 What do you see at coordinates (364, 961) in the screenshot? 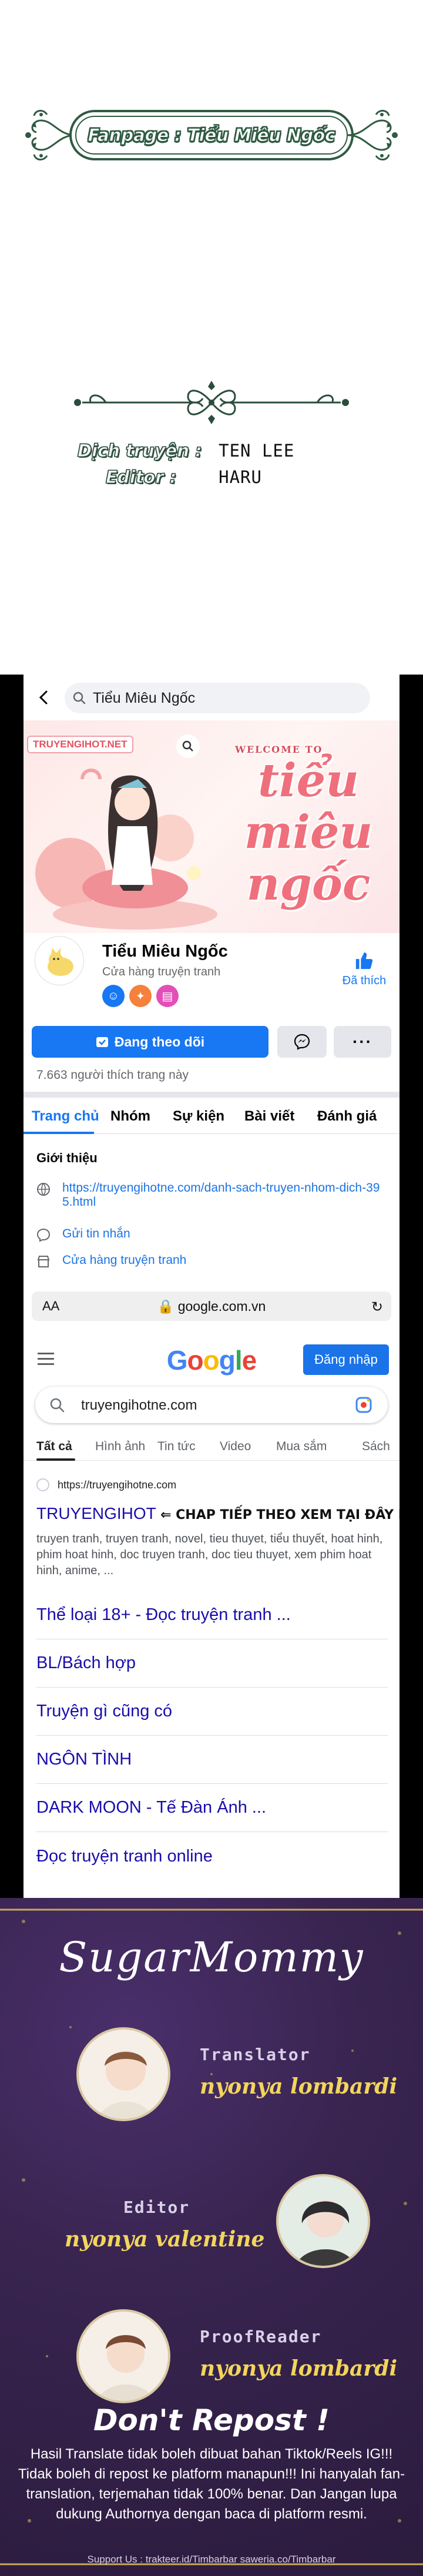
I see `thumbs-up-icon` at bounding box center [364, 961].